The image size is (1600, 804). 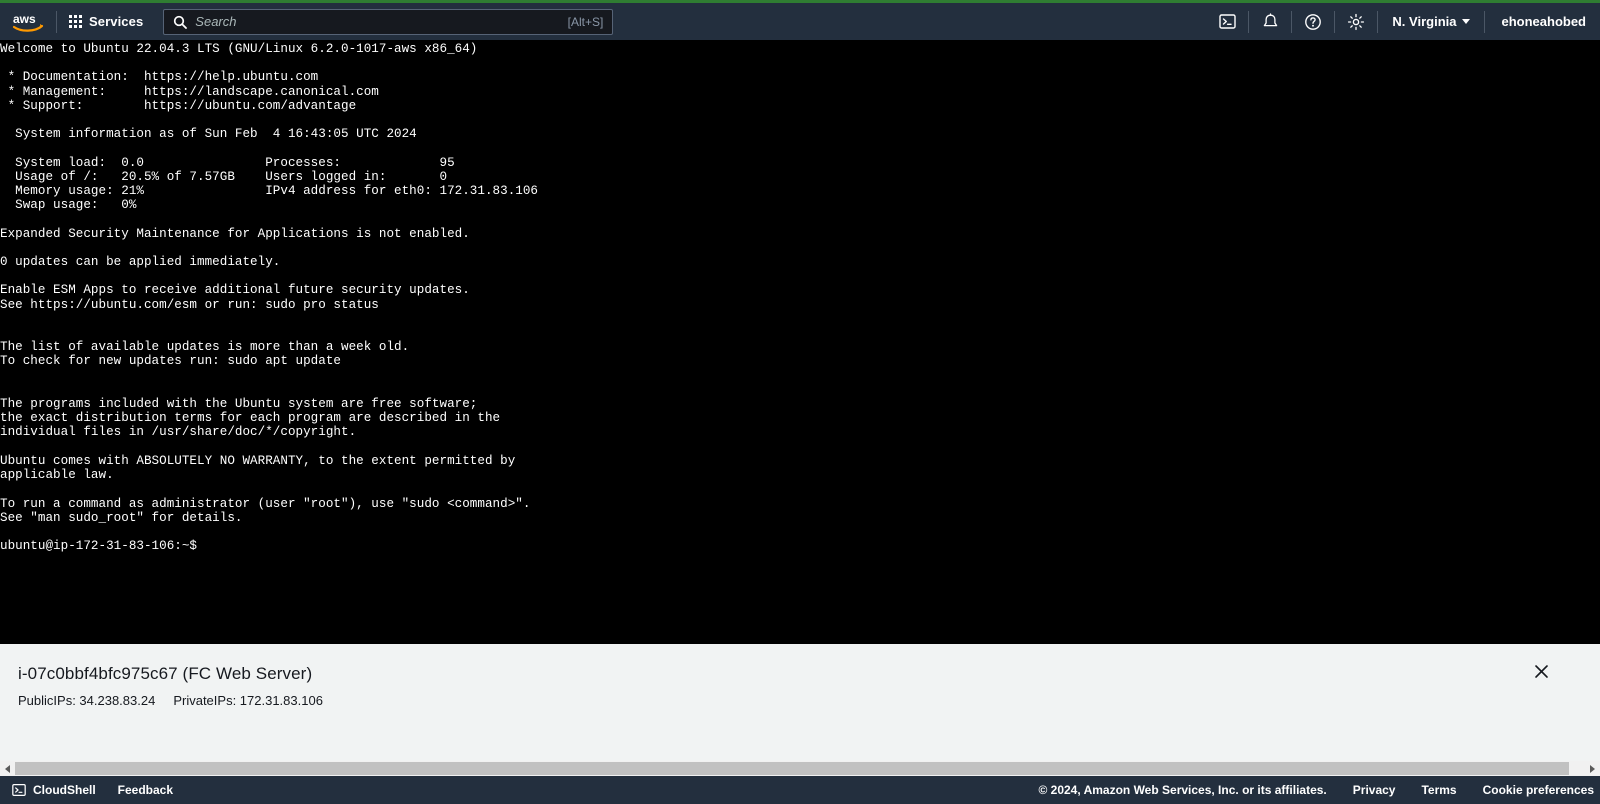 I want to click on scrollbar-thumb, so click(x=792, y=768).